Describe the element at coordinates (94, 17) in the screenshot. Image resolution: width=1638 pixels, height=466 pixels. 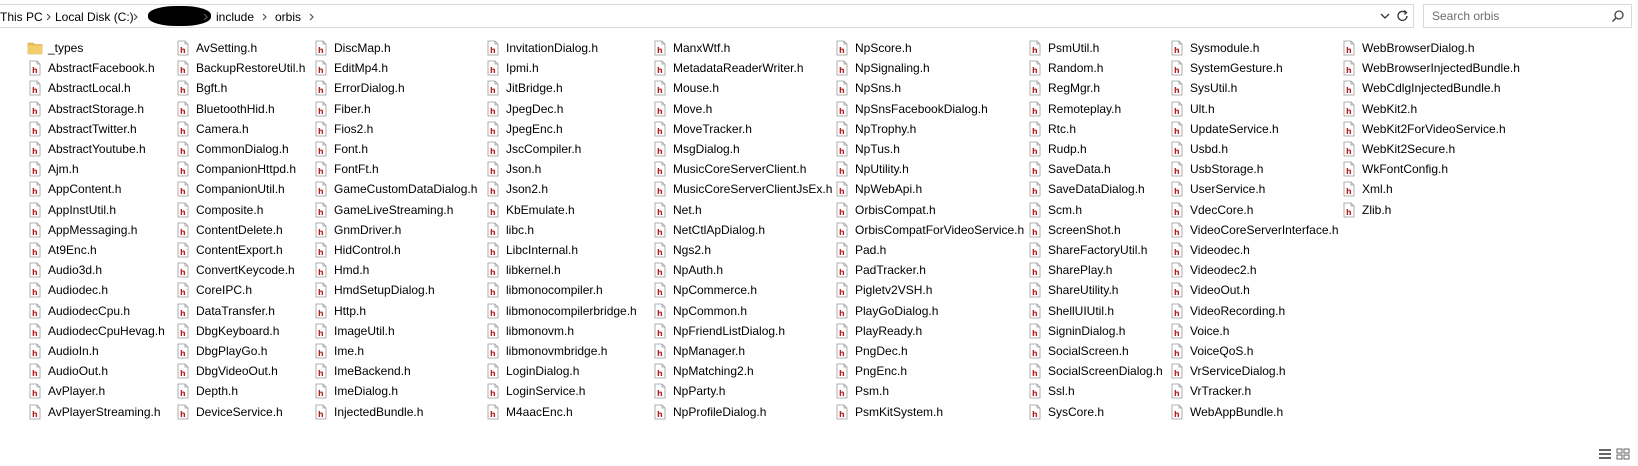
I see `breadcrumb-local-disk: Local Disk (C:)` at that location.